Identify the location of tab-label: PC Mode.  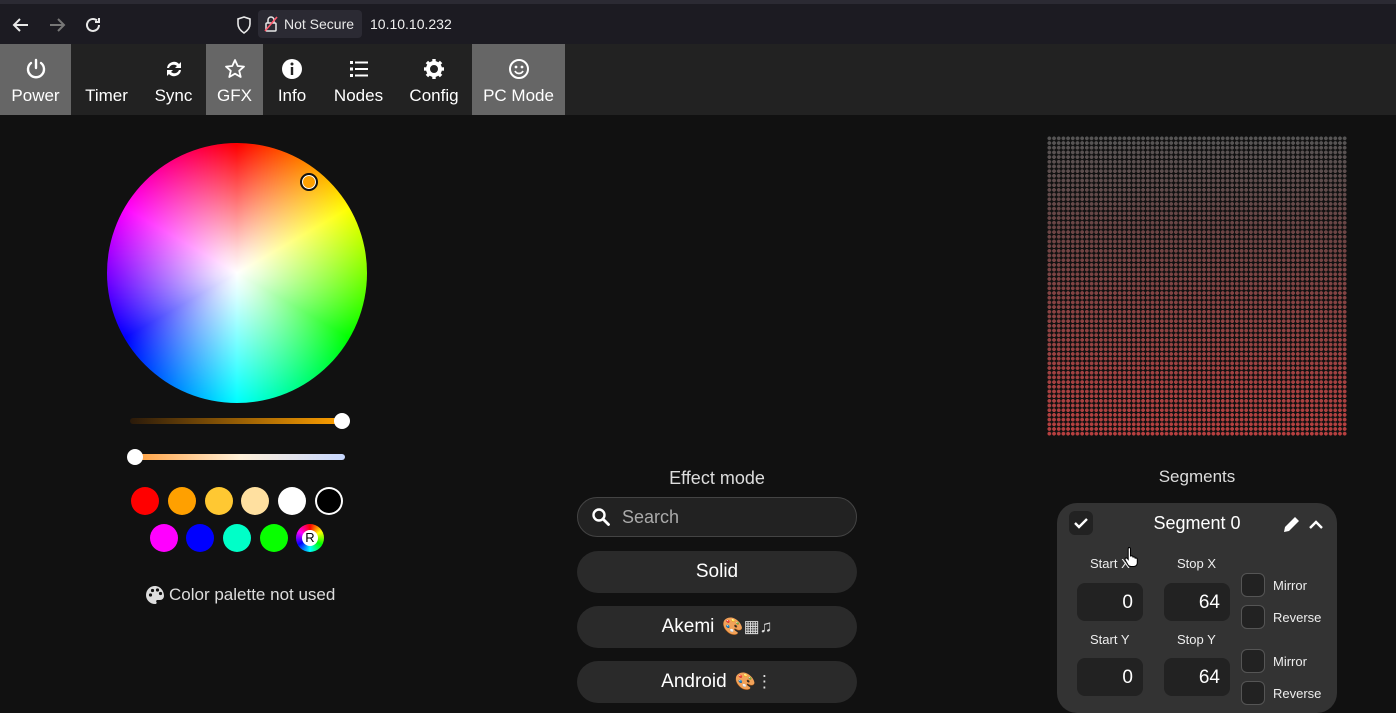
(518, 95).